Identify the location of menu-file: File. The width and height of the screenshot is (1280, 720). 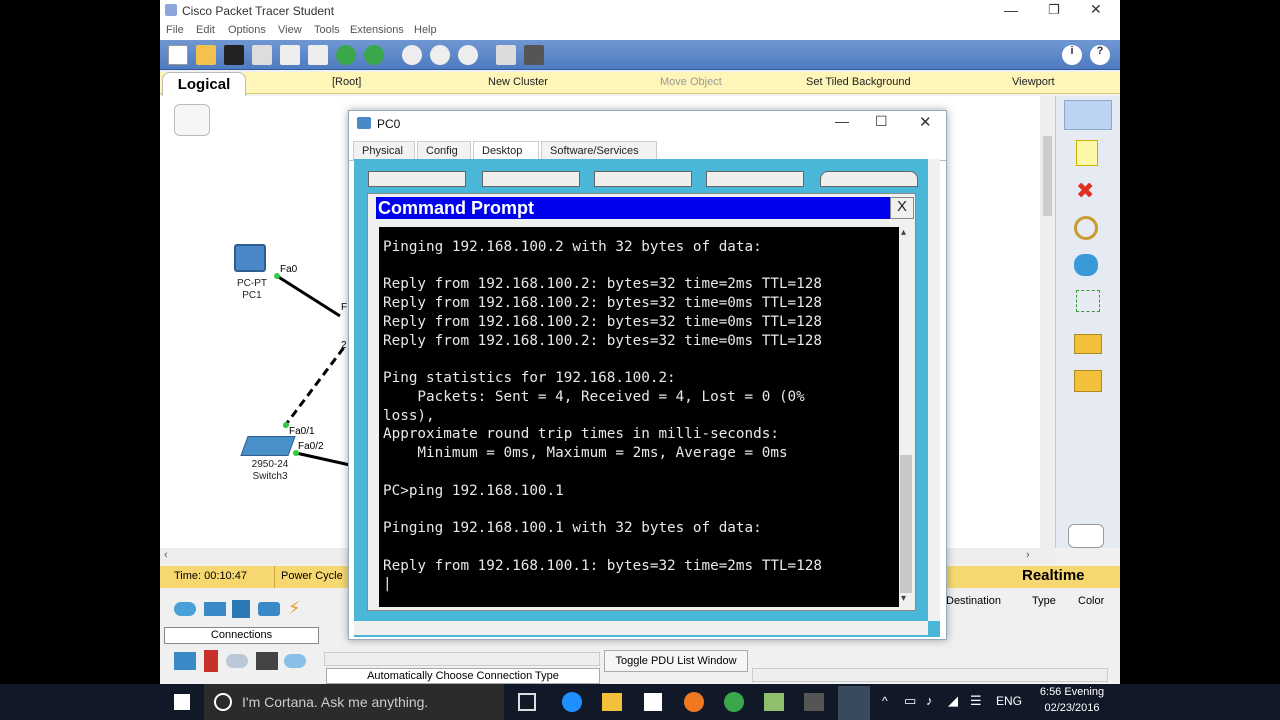
(175, 30).